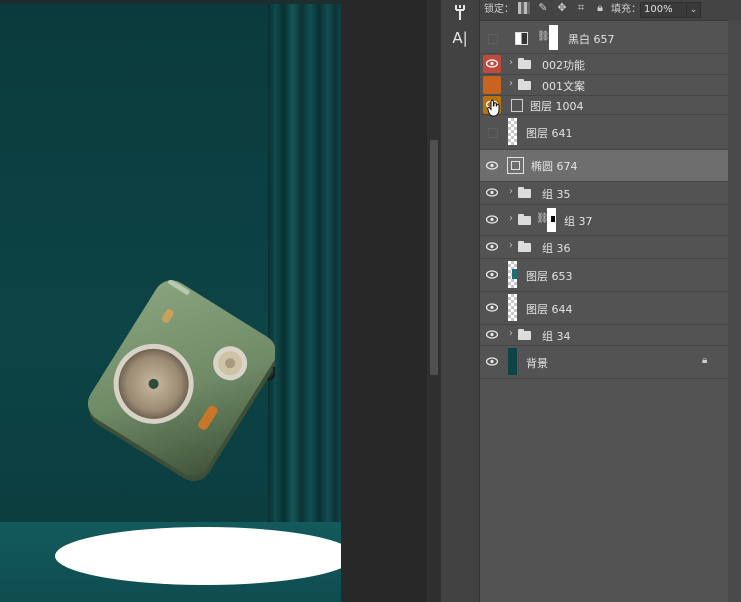 This screenshot has width=741, height=602. What do you see at coordinates (521, 38) in the screenshot?
I see `adjustment-layer-icon` at bounding box center [521, 38].